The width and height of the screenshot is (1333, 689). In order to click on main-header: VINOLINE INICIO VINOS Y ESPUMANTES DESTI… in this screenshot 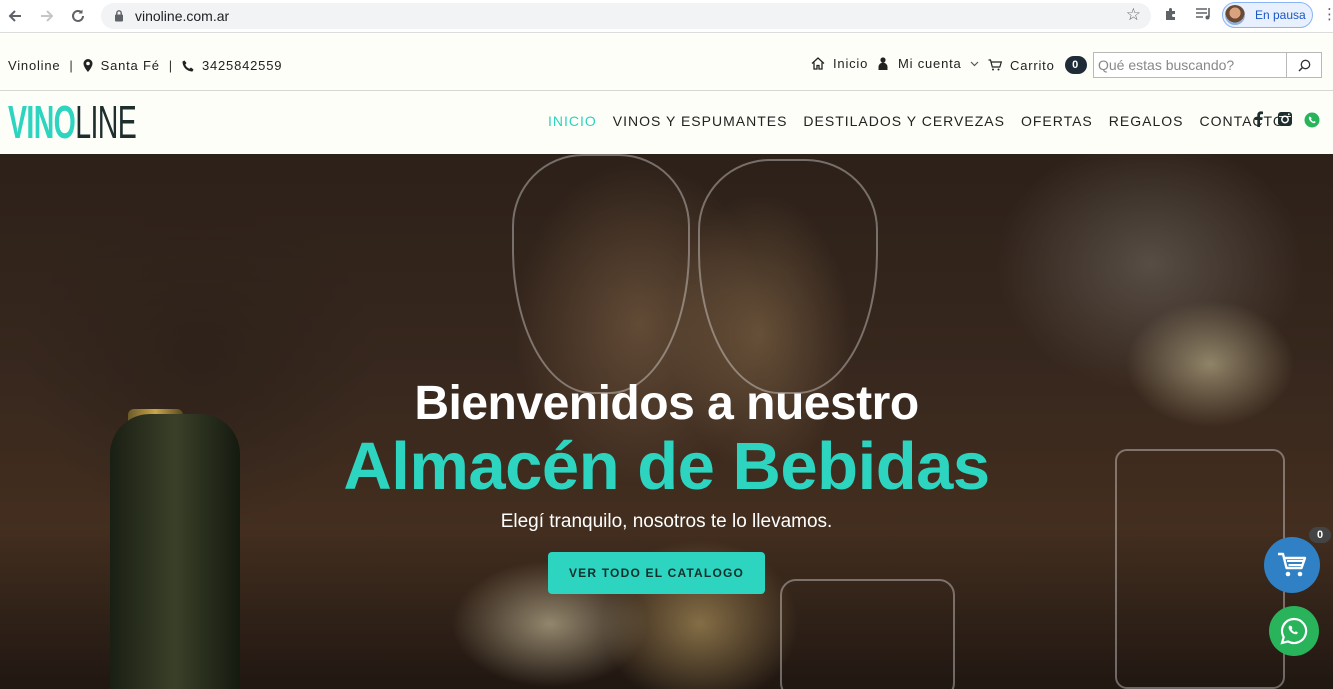, I will do `click(666, 123)`.